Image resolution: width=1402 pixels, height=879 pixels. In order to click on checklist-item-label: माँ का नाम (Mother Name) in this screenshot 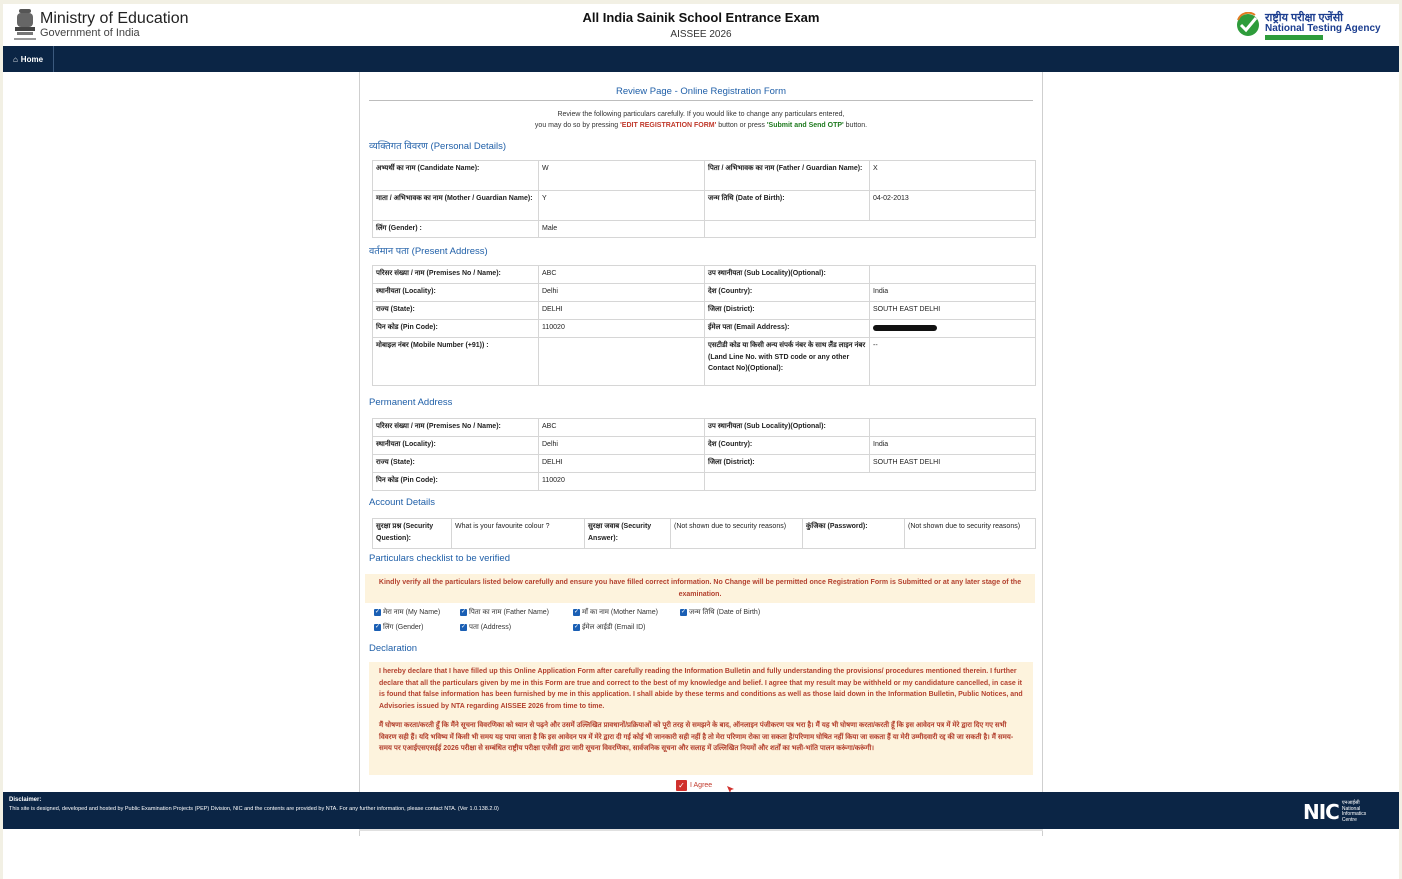, I will do `click(620, 612)`.